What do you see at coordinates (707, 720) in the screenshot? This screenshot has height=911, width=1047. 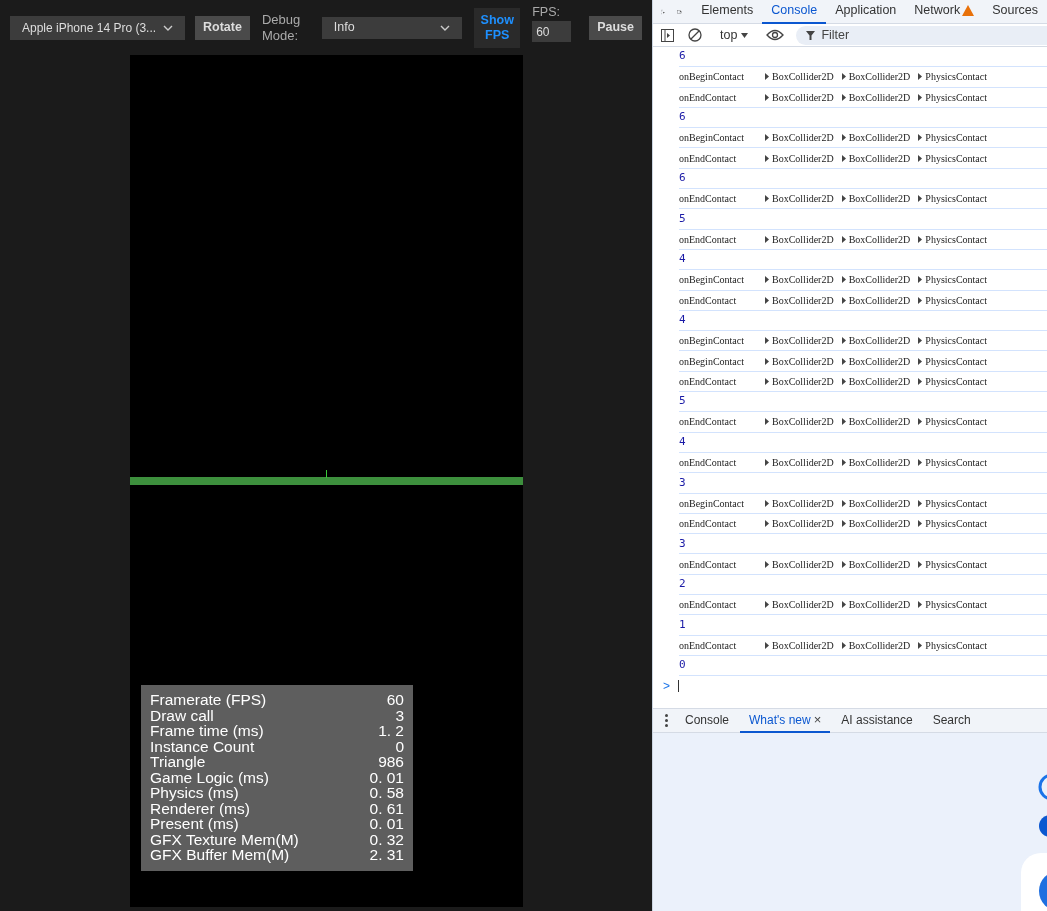 I see `drawer-tab: Console` at bounding box center [707, 720].